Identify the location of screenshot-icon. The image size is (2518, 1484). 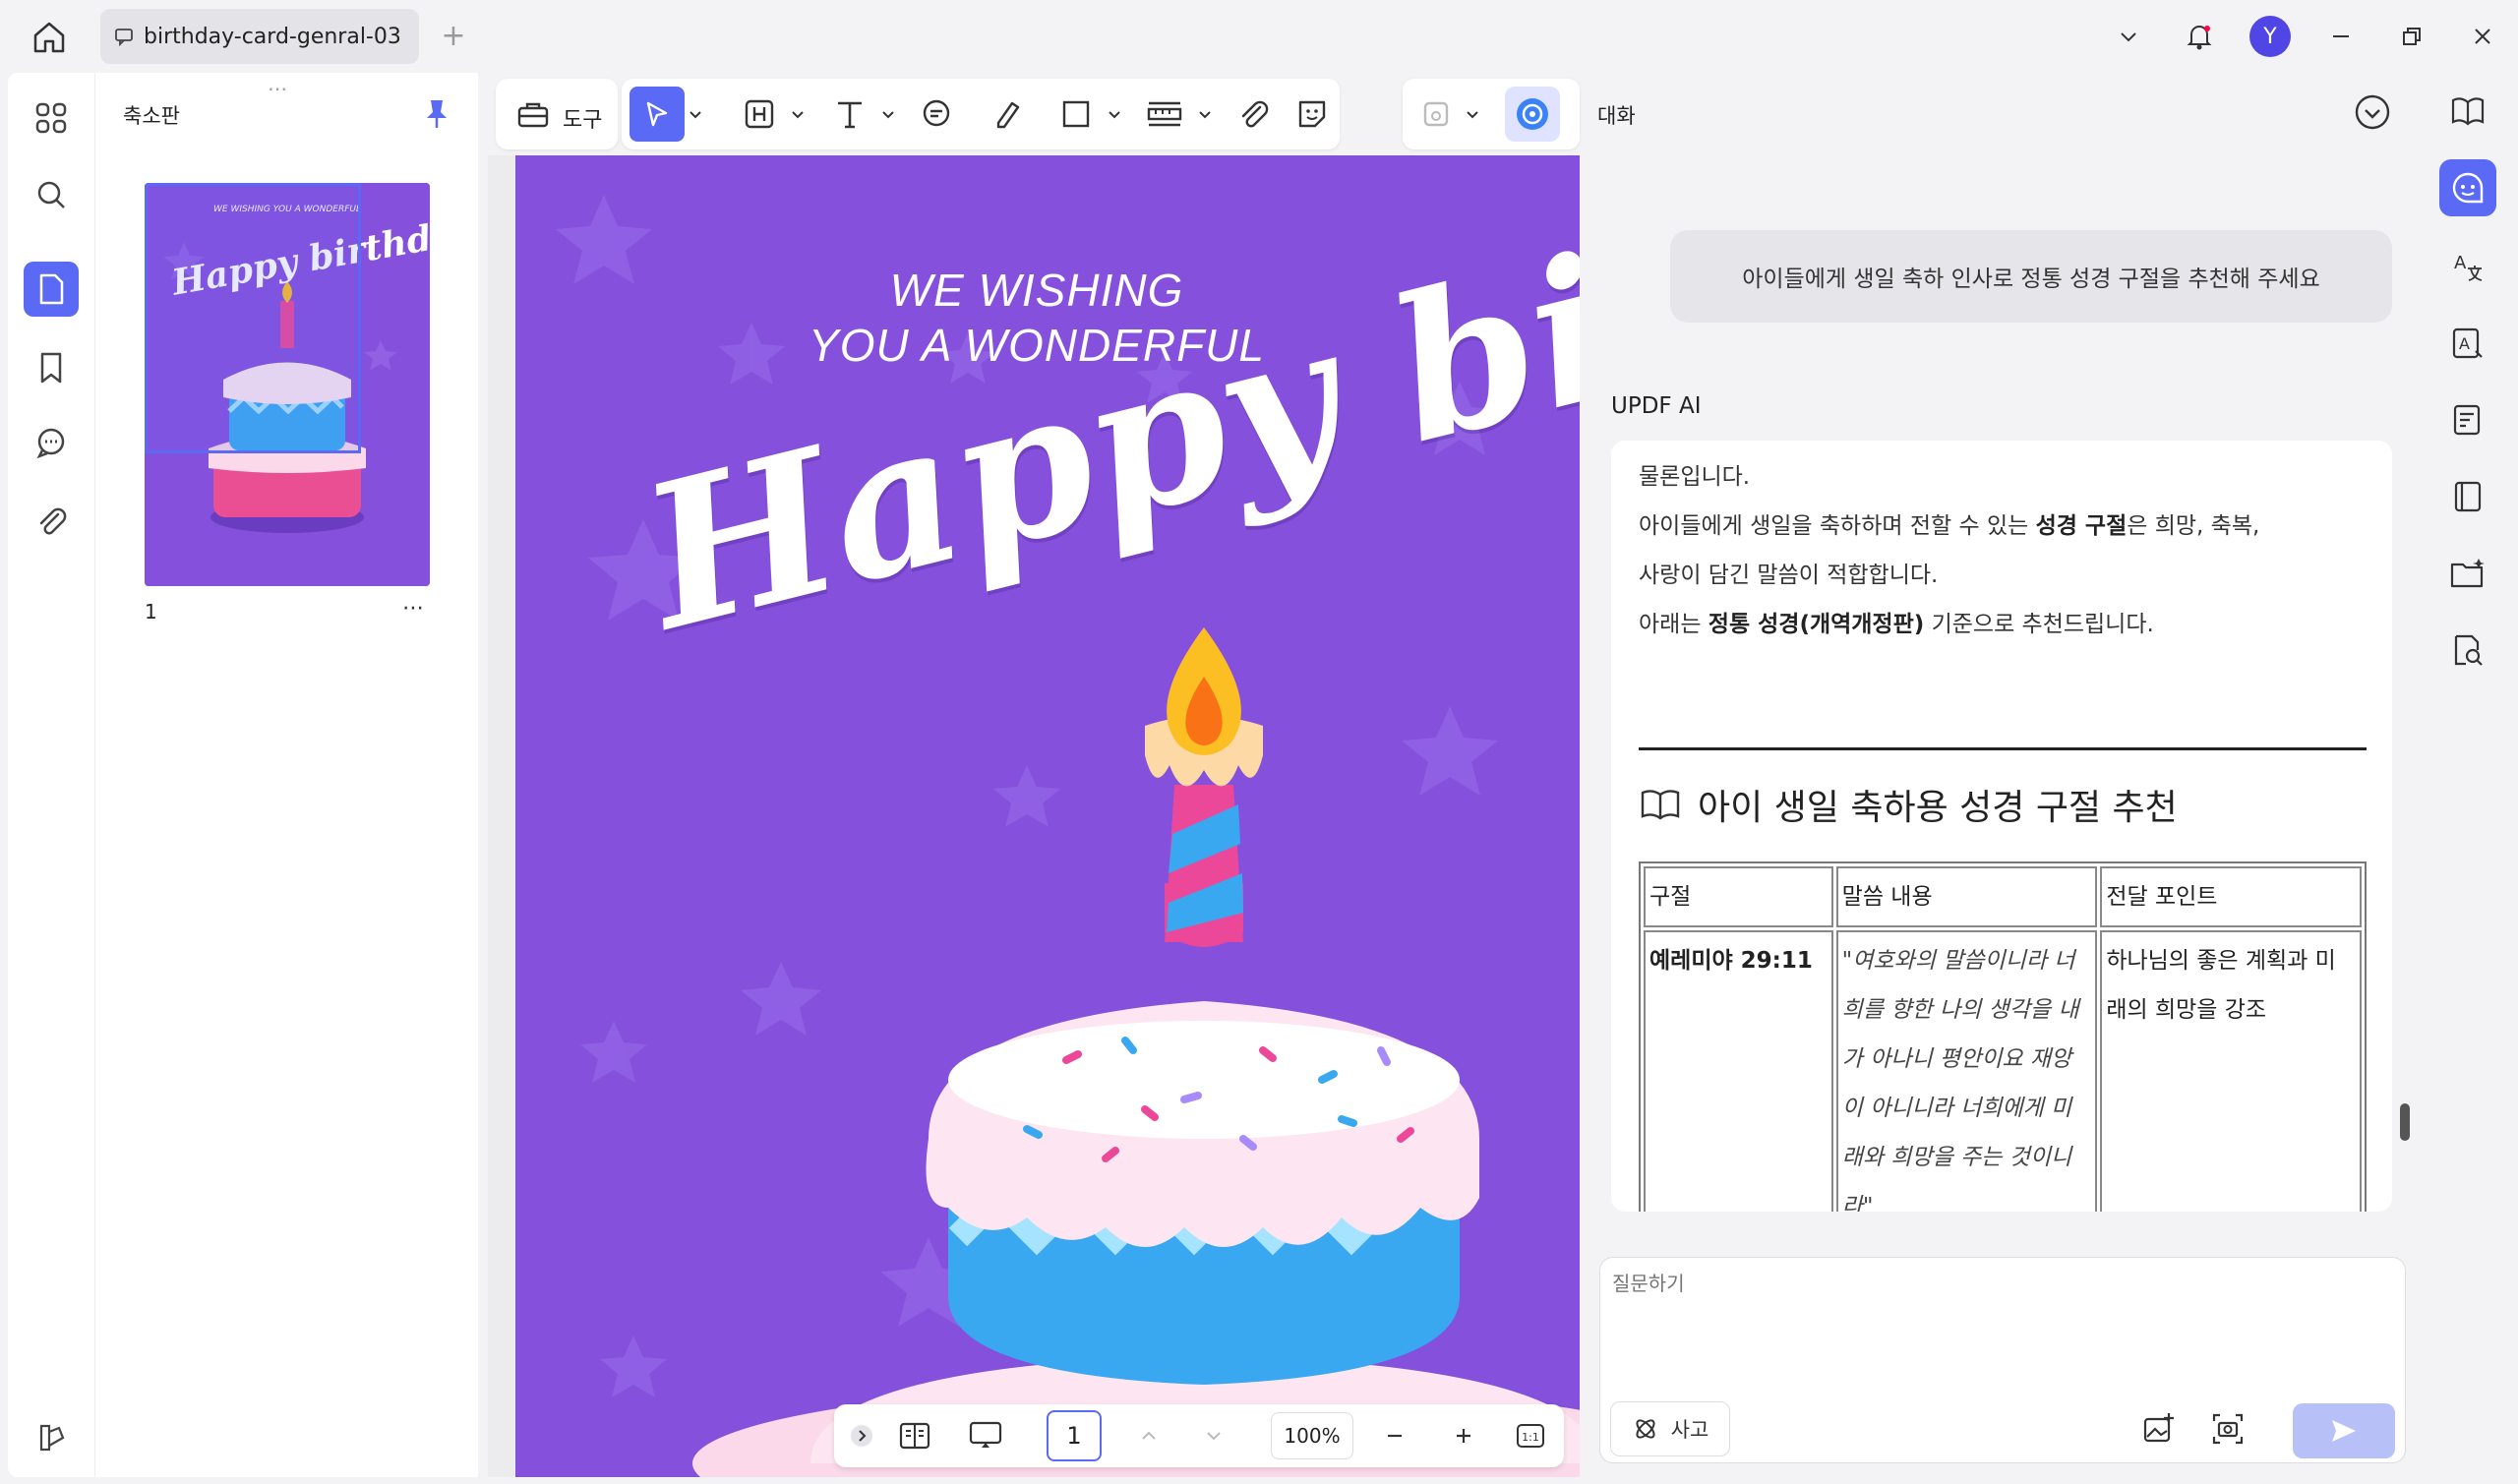
(2227, 1429).